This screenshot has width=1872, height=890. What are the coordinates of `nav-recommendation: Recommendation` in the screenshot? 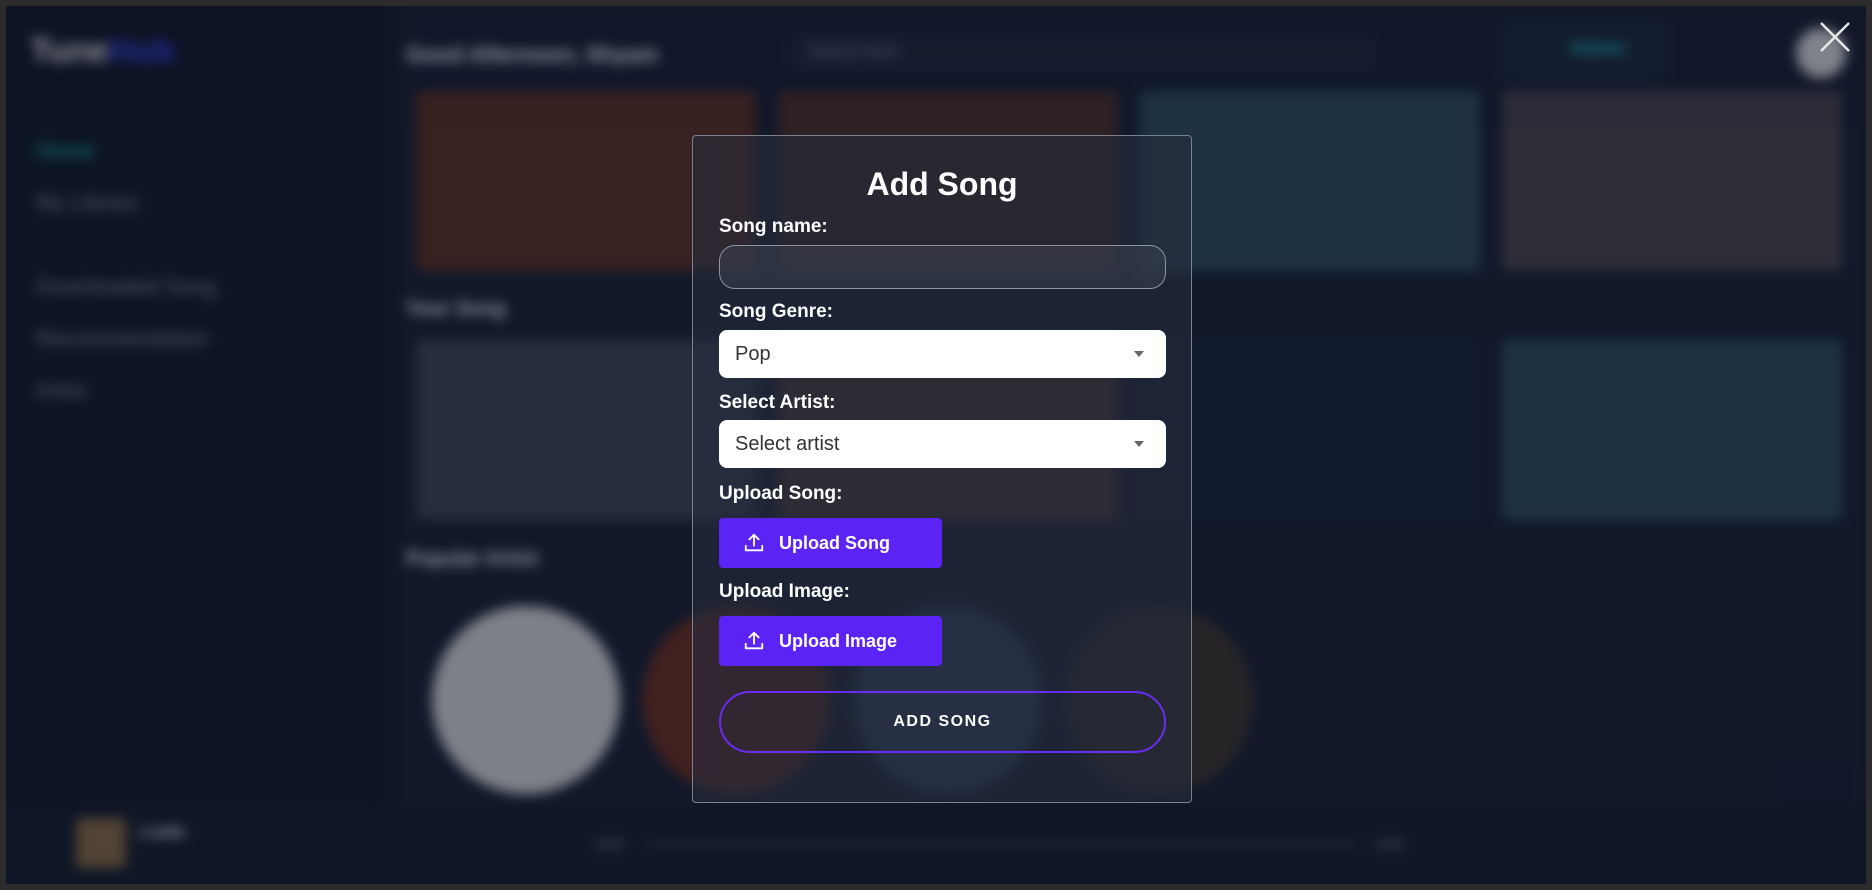 It's located at (122, 339).